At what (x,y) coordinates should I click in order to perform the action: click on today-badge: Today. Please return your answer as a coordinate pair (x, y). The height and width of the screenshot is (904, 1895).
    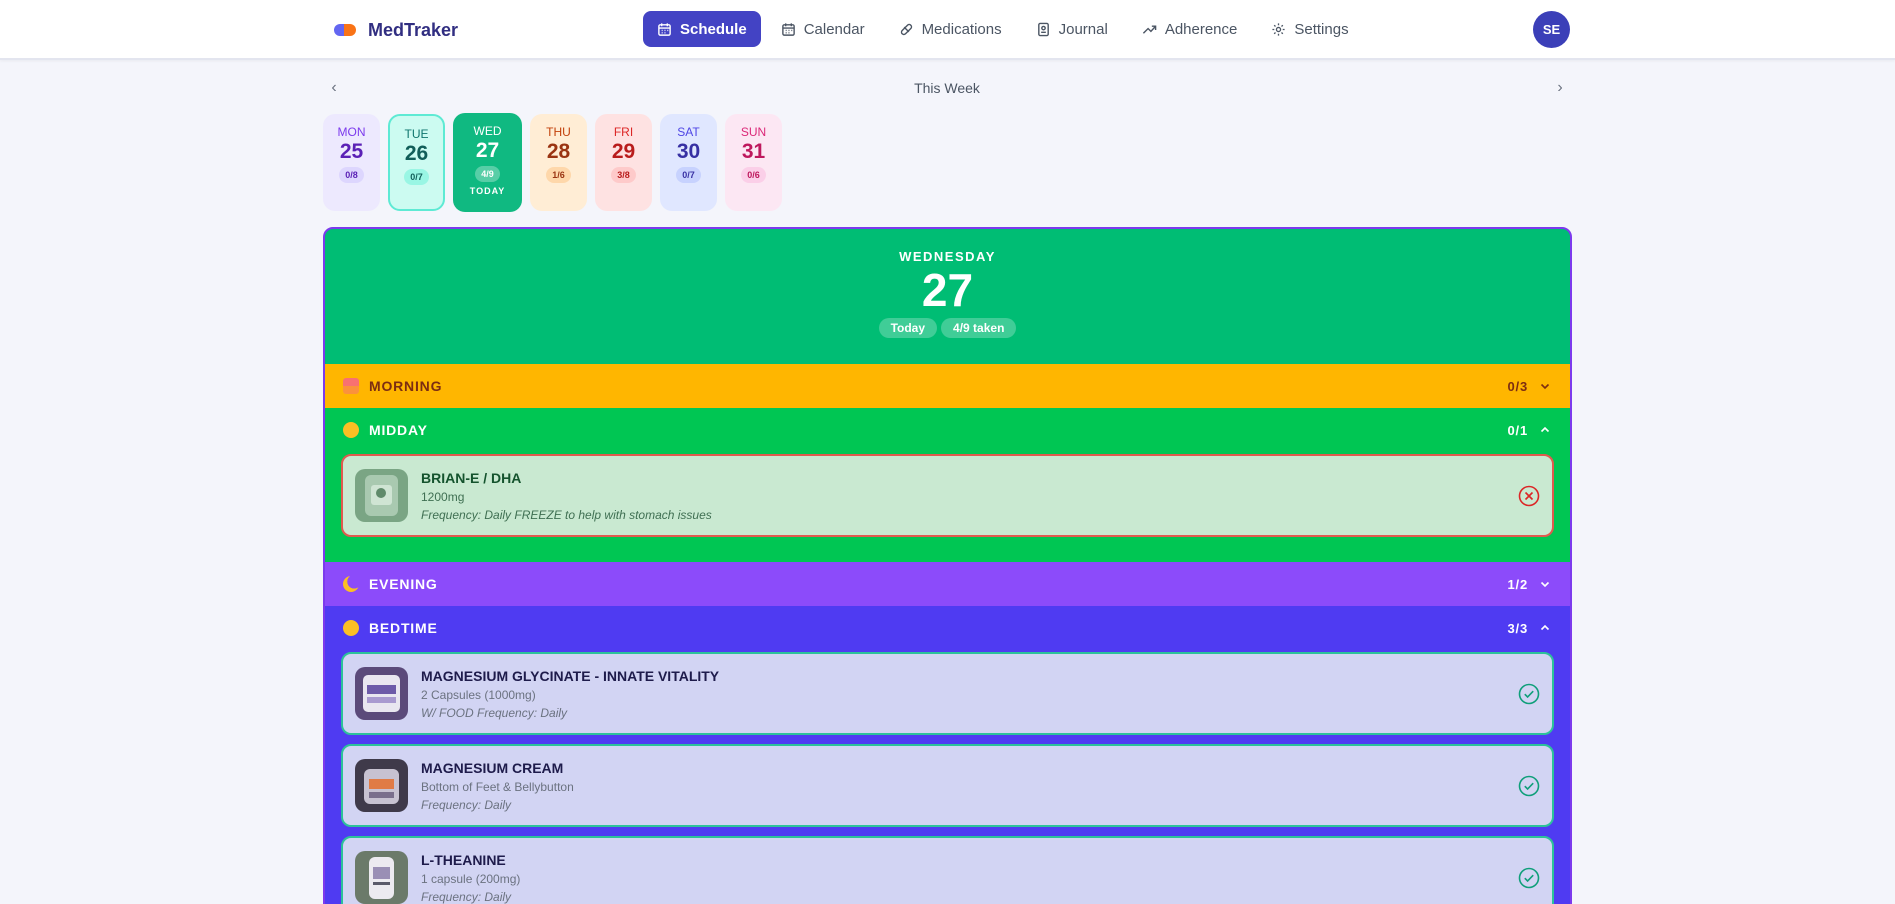
    Looking at the image, I should click on (908, 328).